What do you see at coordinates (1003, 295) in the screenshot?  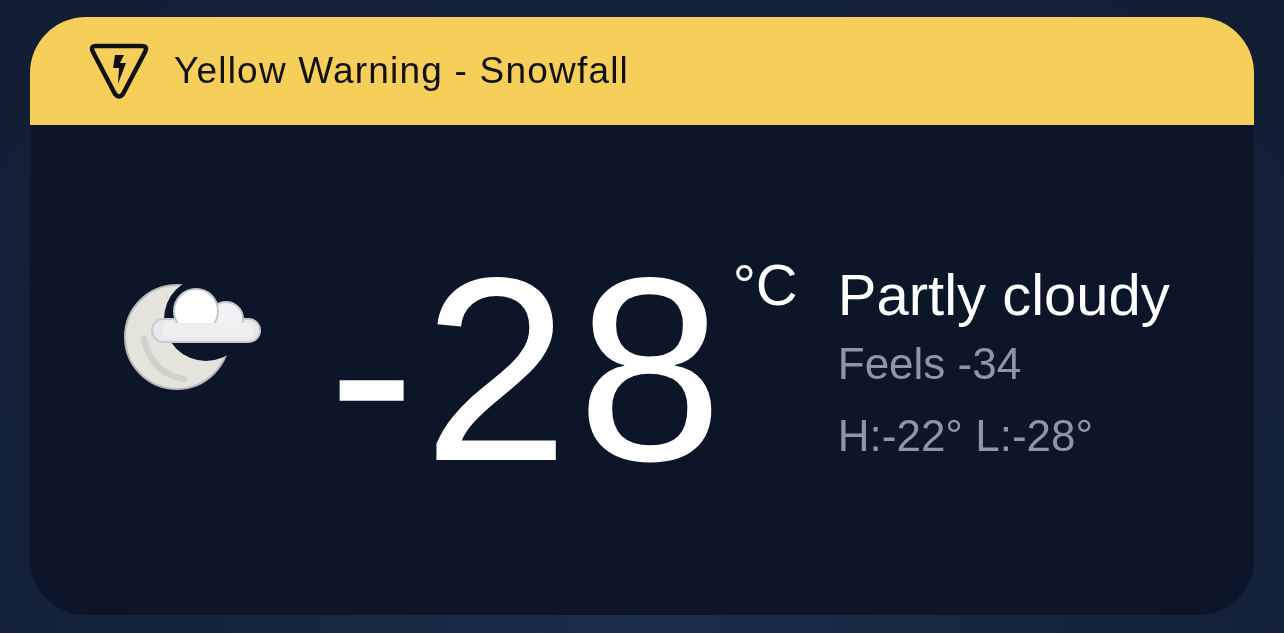 I see `condition-text: Partly cloudy` at bounding box center [1003, 295].